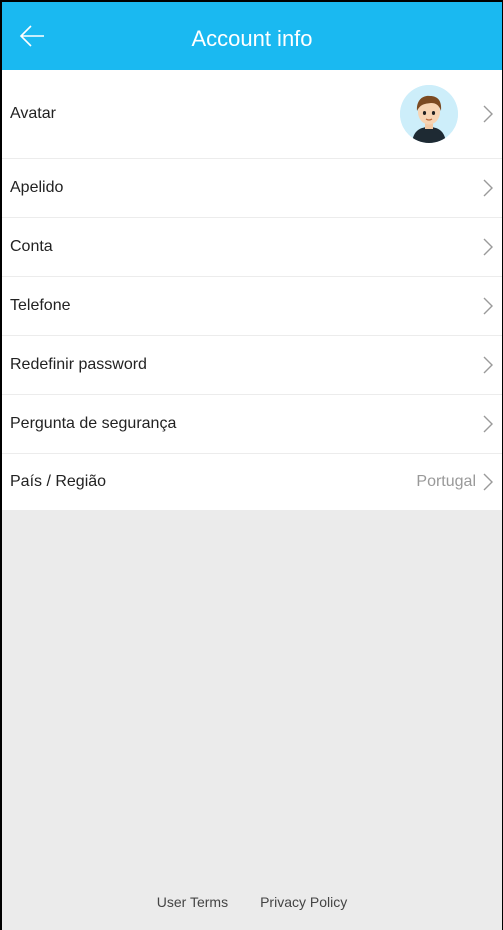 The width and height of the screenshot is (503, 930). What do you see at coordinates (446, 481) in the screenshot?
I see `row-value-country: Portugal` at bounding box center [446, 481].